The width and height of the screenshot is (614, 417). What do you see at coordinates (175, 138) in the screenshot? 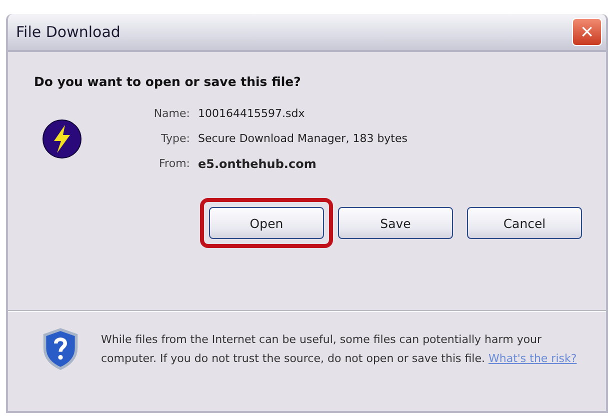
I see `field-label: Type:` at bounding box center [175, 138].